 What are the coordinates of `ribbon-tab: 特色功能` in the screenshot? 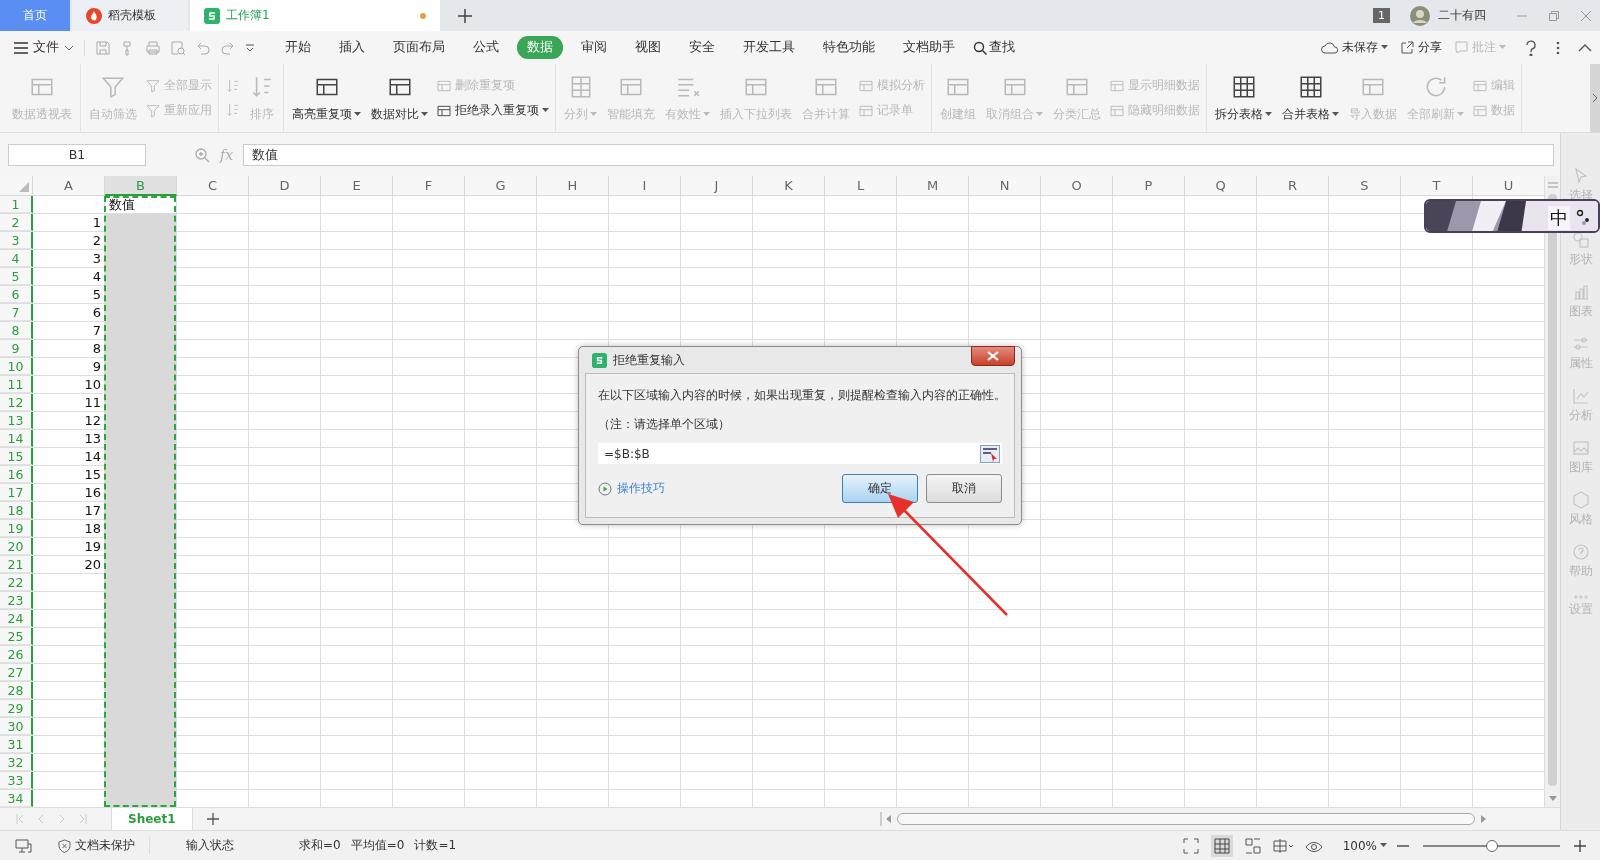 It's located at (849, 47).